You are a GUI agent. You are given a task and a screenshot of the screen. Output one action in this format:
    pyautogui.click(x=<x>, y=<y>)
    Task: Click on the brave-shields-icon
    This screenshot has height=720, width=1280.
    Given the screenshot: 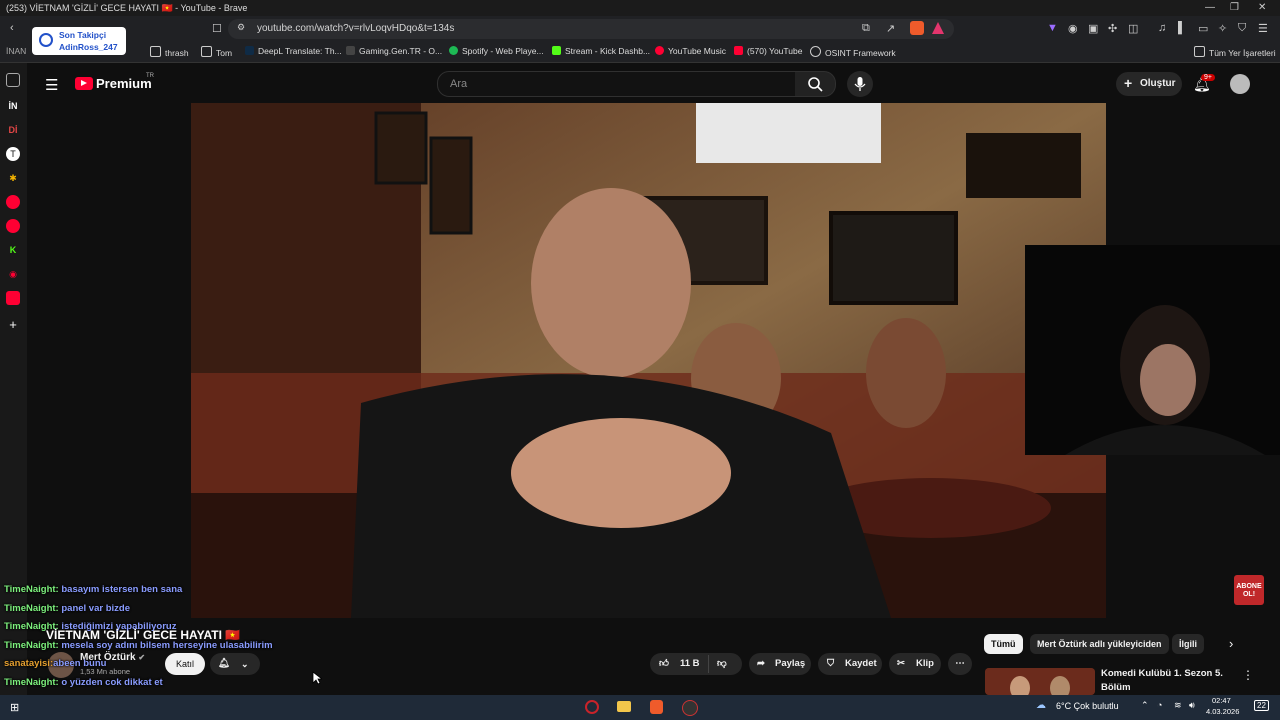 What is the action you would take?
    pyautogui.click(x=917, y=28)
    